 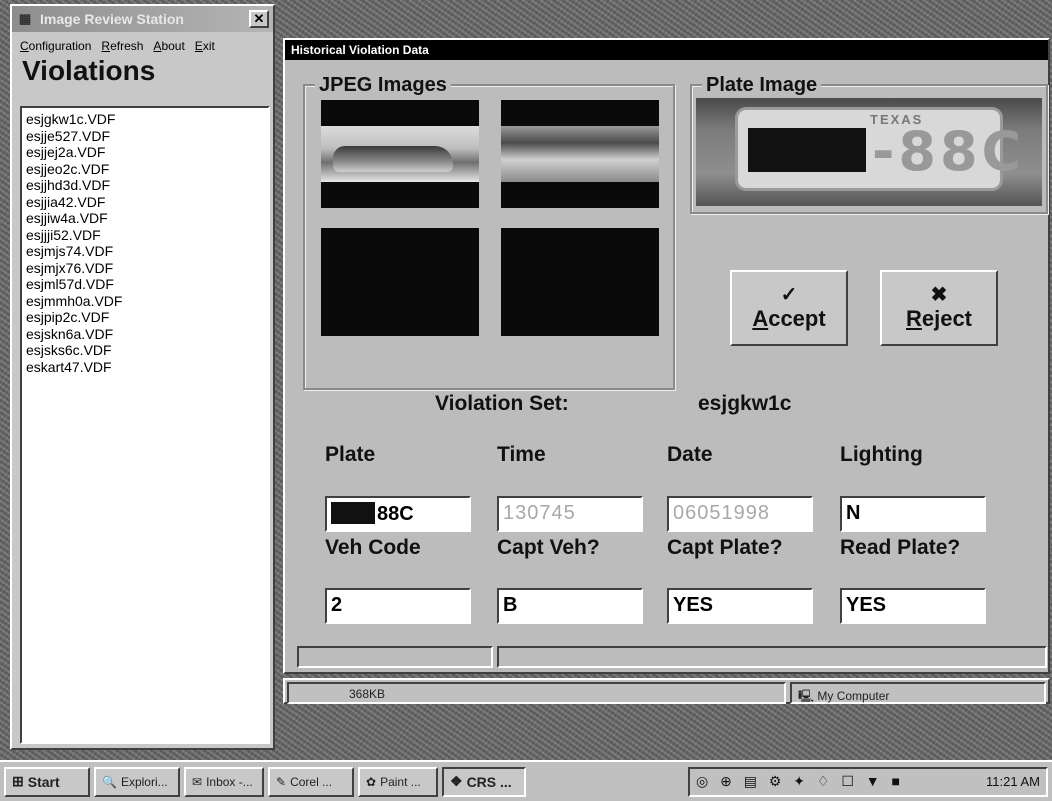 What do you see at coordinates (112, 19) in the screenshot?
I see `left-window-title: Image Review Station` at bounding box center [112, 19].